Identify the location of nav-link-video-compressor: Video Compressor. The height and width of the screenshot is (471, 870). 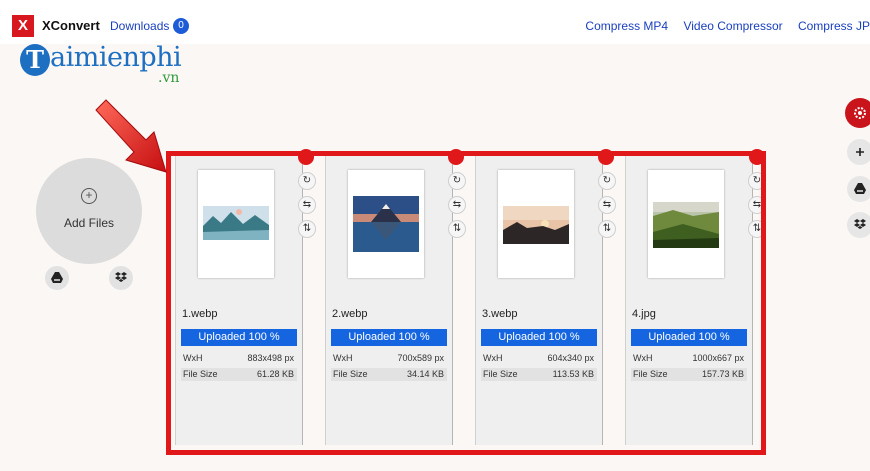
(732, 26).